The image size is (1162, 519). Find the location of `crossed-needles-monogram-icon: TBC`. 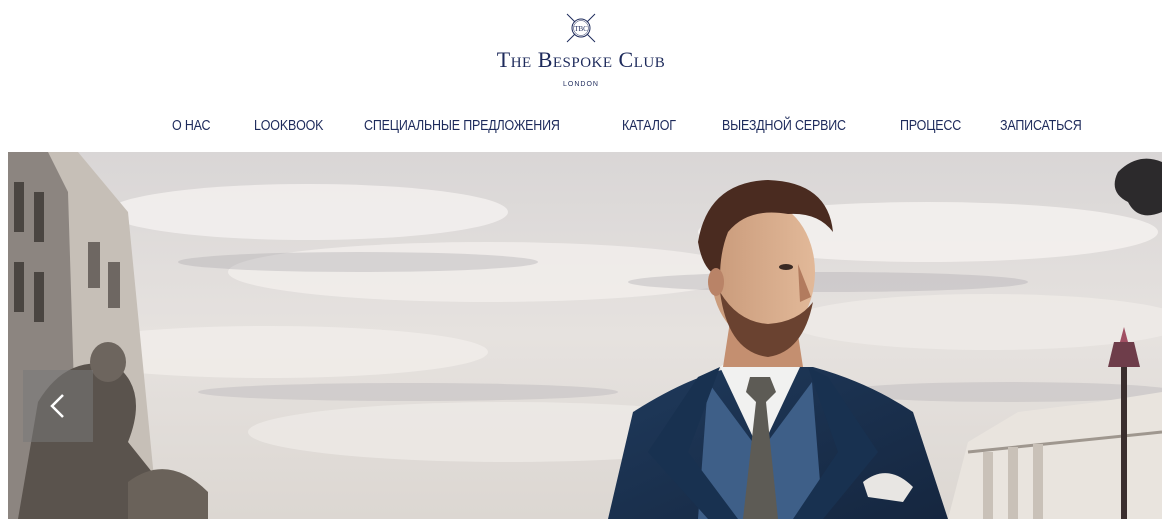

crossed-needles-monogram-icon: TBC is located at coordinates (581, 28).